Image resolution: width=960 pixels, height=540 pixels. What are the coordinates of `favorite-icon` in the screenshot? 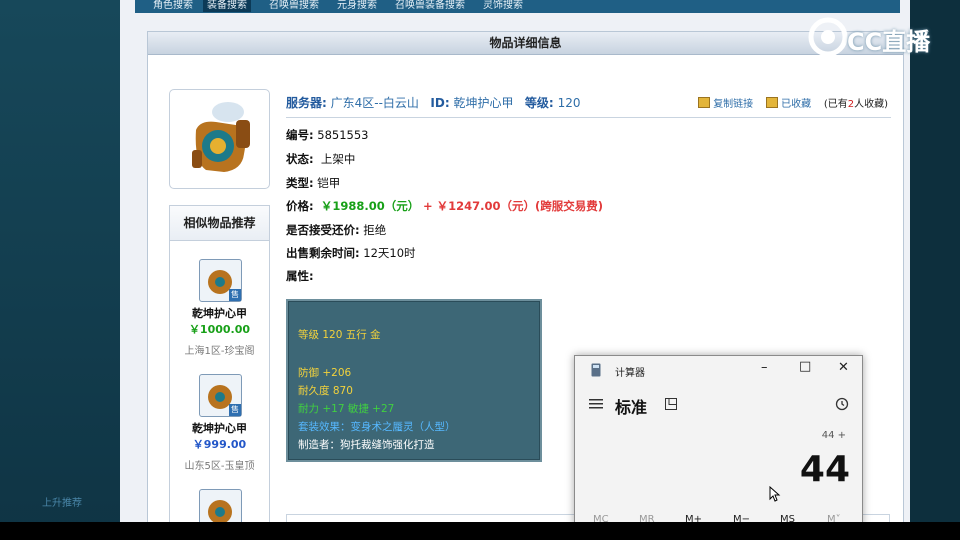 It's located at (771, 102).